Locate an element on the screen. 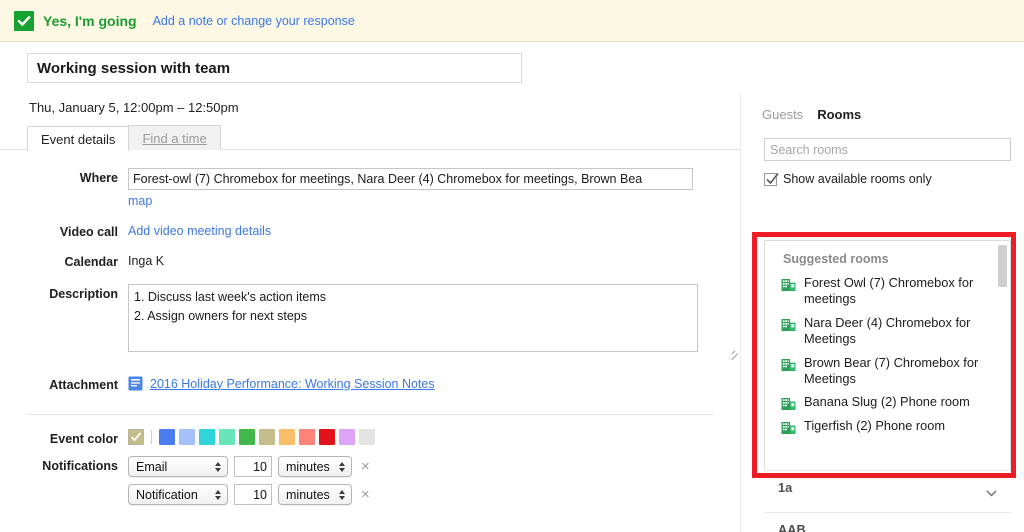 The image size is (1024, 532). where-input is located at coordinates (410, 179).